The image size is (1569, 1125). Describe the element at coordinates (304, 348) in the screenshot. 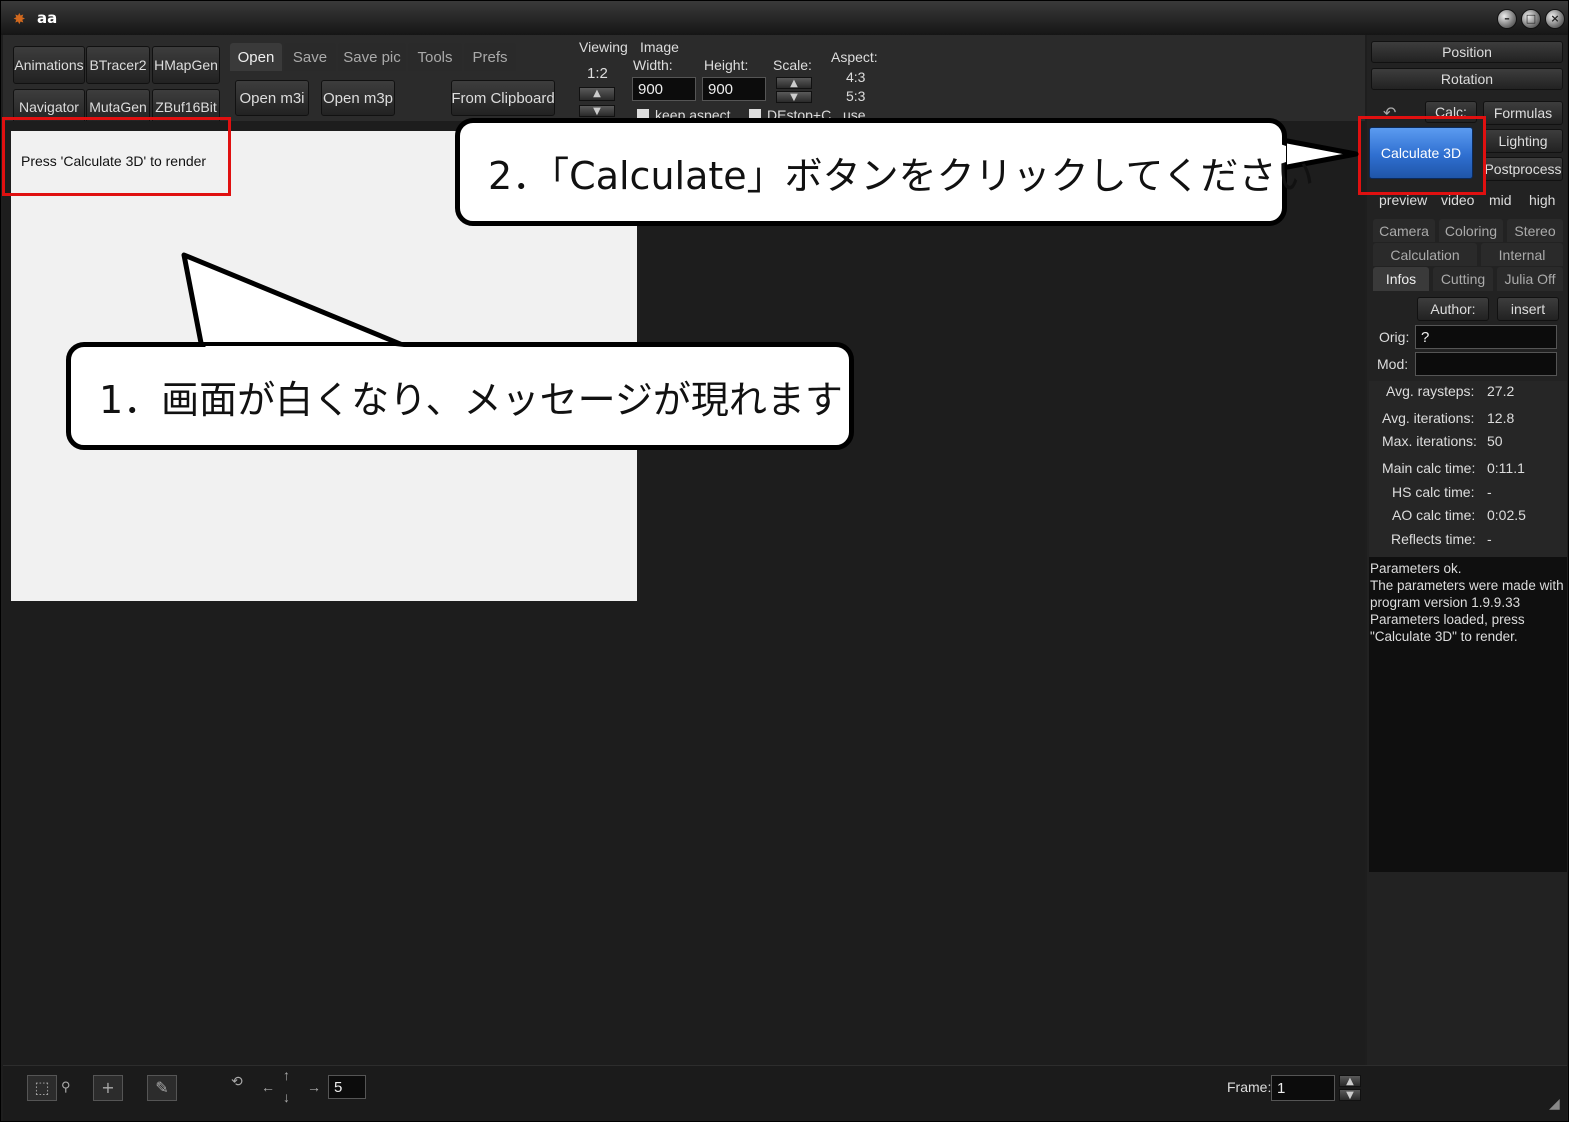

I see `callout1-join` at that location.